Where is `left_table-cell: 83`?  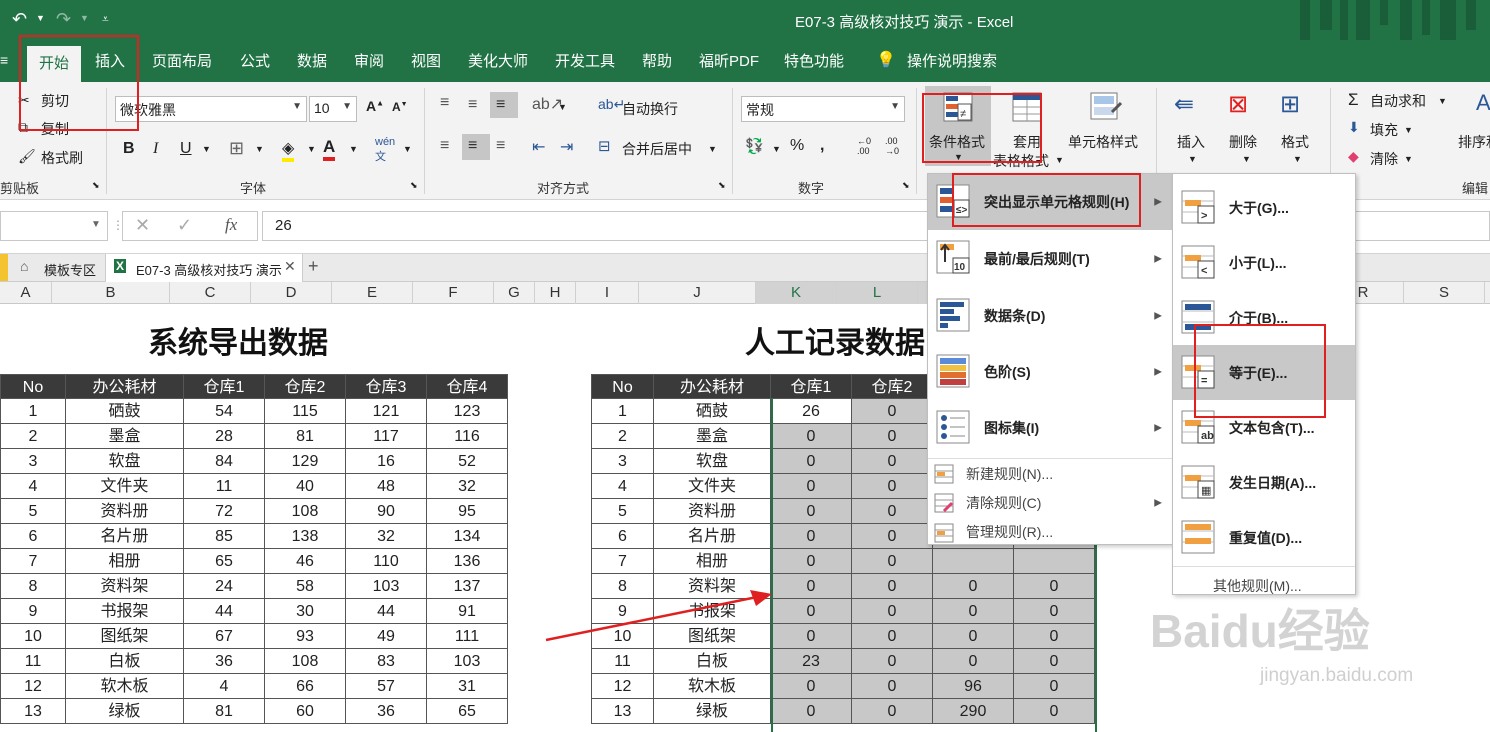
left_table-cell: 83 is located at coordinates (386, 661).